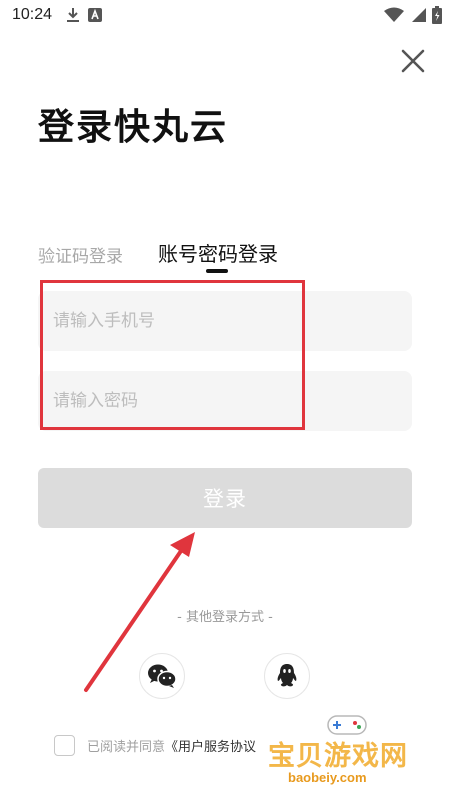 The image size is (450, 800). I want to click on wechat-login-button, so click(162, 676).